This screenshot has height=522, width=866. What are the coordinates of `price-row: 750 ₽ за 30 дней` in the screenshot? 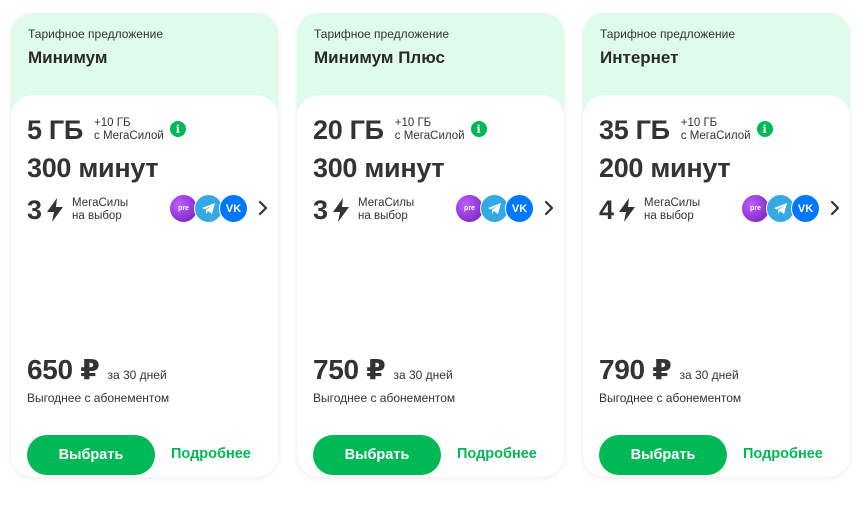 It's located at (383, 369).